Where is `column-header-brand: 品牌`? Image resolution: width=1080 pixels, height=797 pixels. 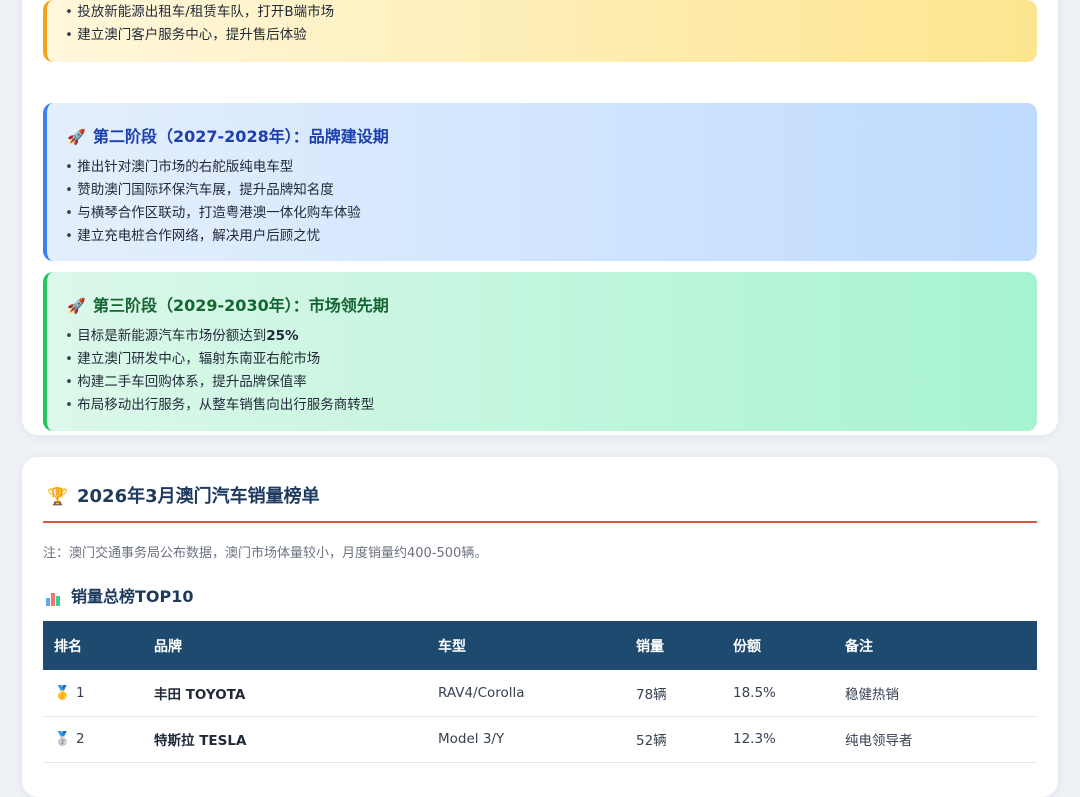 column-header-brand: 品牌 is located at coordinates (285, 645).